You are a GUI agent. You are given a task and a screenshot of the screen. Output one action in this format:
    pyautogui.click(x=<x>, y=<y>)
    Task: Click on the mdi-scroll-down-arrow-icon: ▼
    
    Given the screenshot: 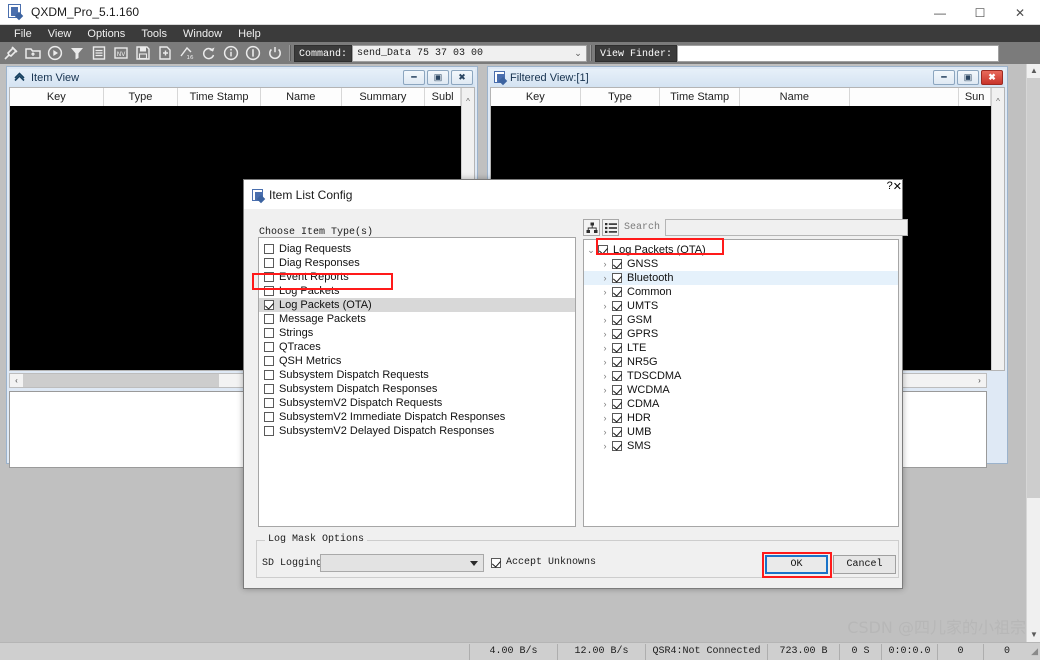 What is the action you would take?
    pyautogui.click(x=1033, y=635)
    